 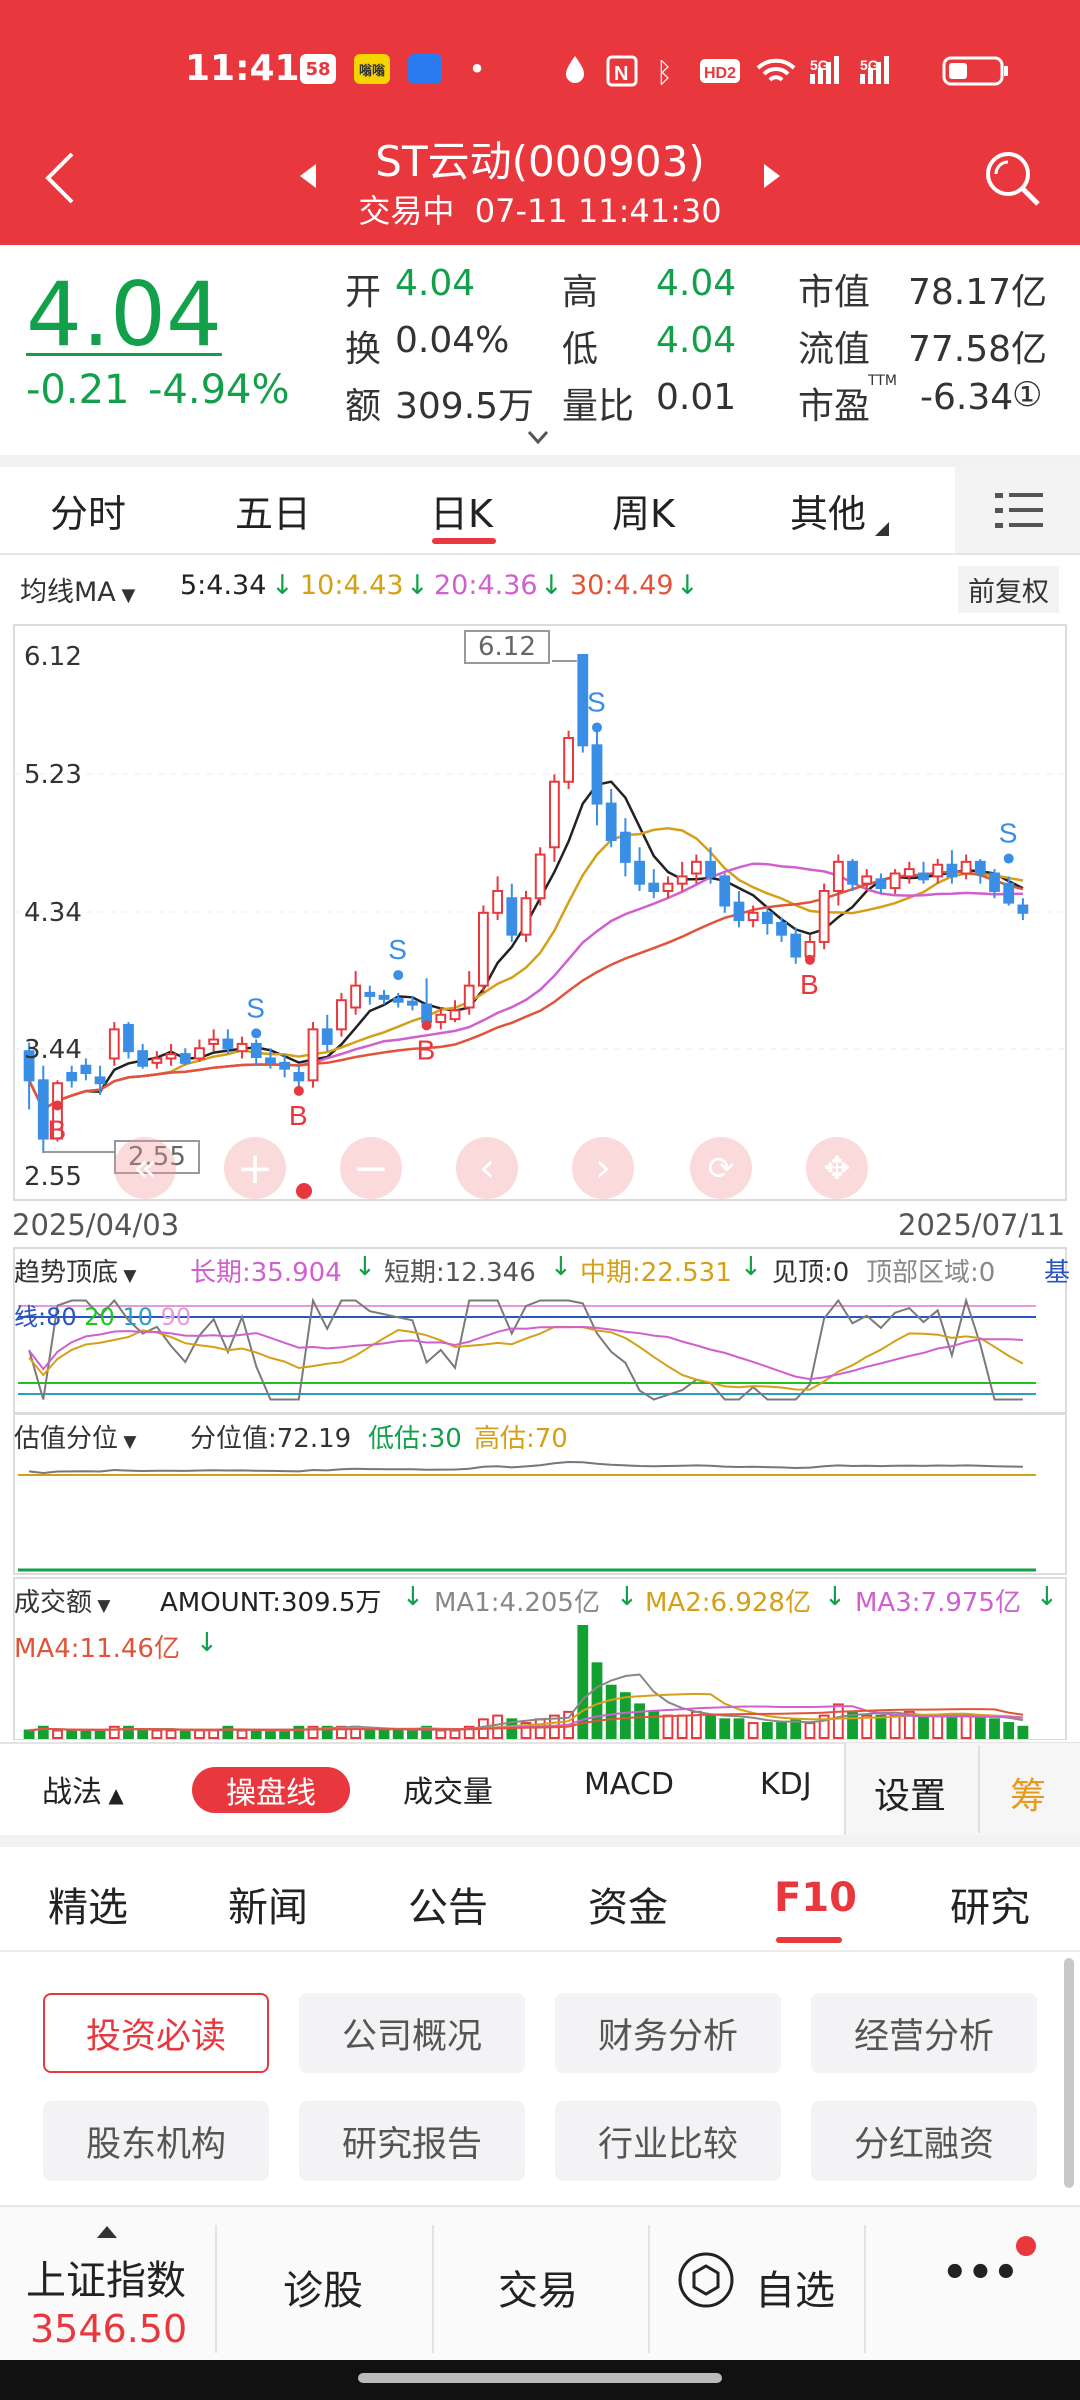 I want to click on volume-ma1: MA1:4.205亿, so click(x=517, y=1603).